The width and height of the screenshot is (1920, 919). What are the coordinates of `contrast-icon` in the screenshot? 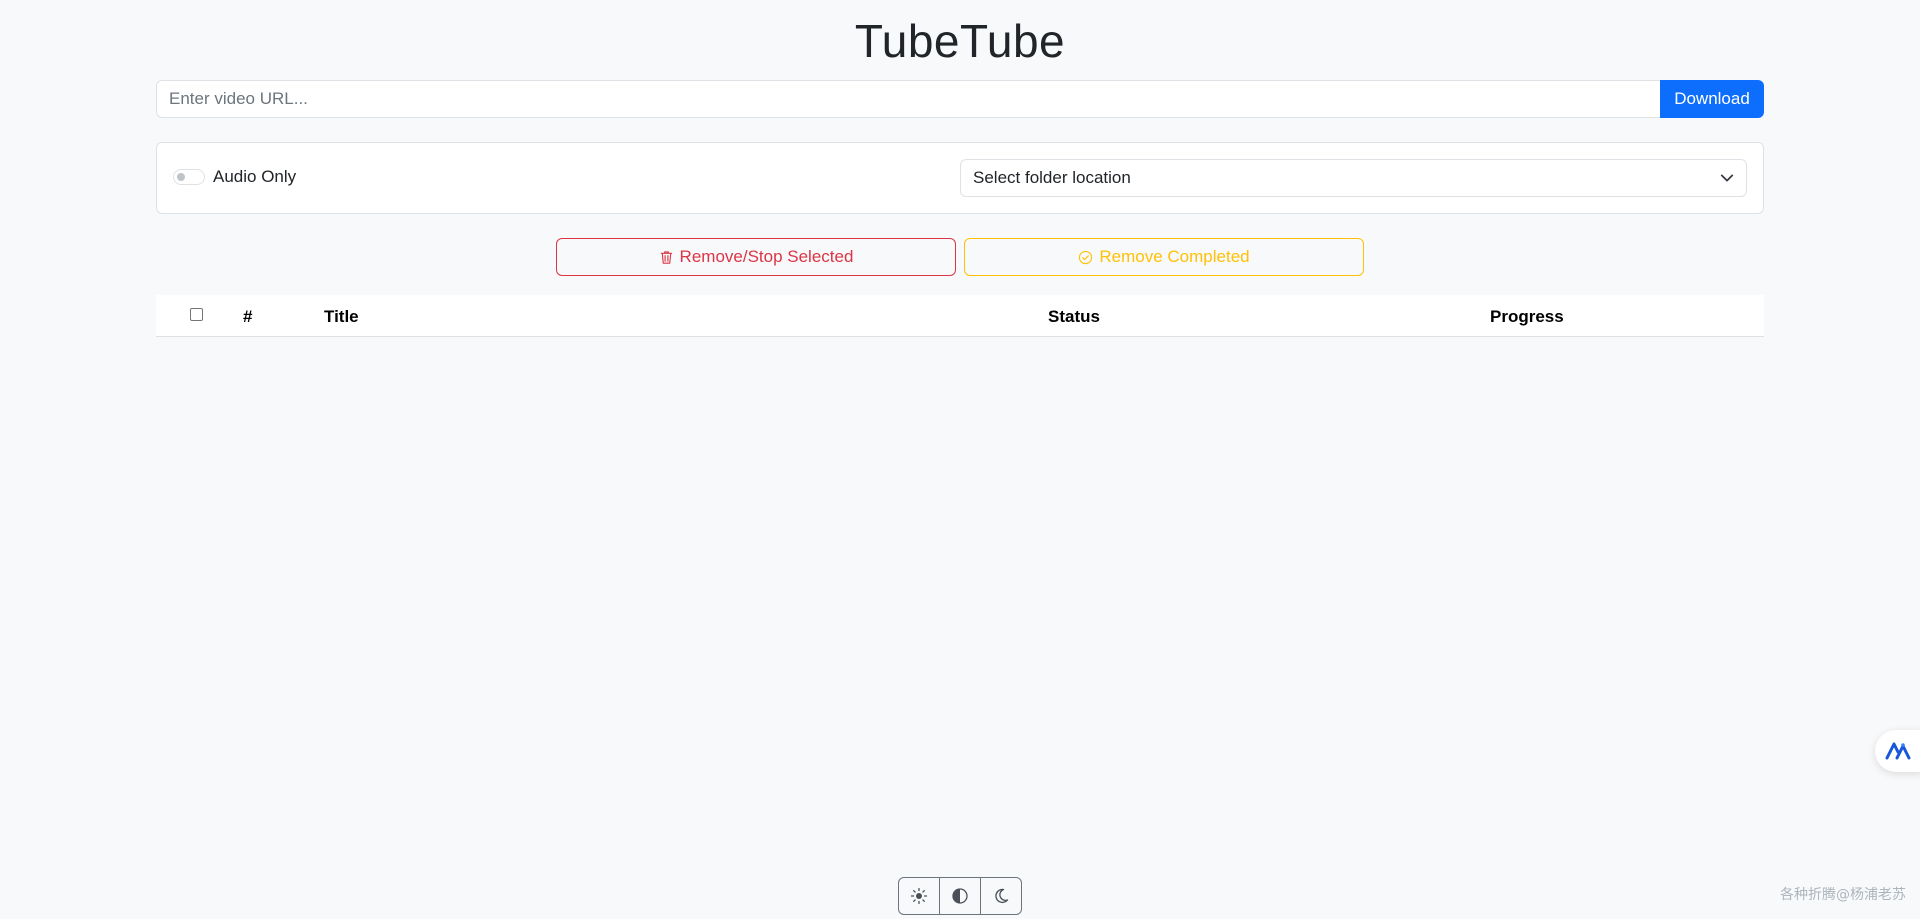 It's located at (960, 896).